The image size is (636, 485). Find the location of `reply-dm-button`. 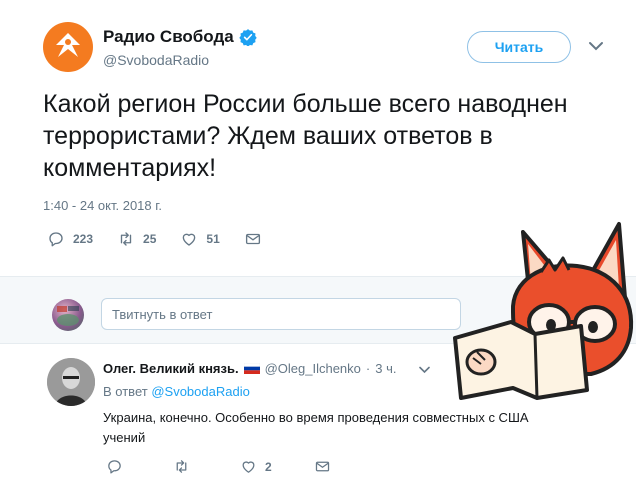

reply-dm-button is located at coordinates (322, 466).